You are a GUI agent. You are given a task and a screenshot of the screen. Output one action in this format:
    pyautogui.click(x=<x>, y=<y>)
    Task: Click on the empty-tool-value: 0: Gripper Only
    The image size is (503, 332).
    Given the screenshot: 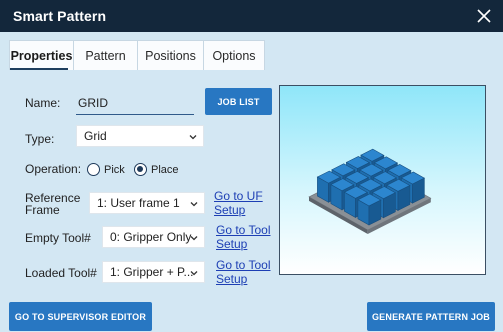 What is the action you would take?
    pyautogui.click(x=151, y=237)
    